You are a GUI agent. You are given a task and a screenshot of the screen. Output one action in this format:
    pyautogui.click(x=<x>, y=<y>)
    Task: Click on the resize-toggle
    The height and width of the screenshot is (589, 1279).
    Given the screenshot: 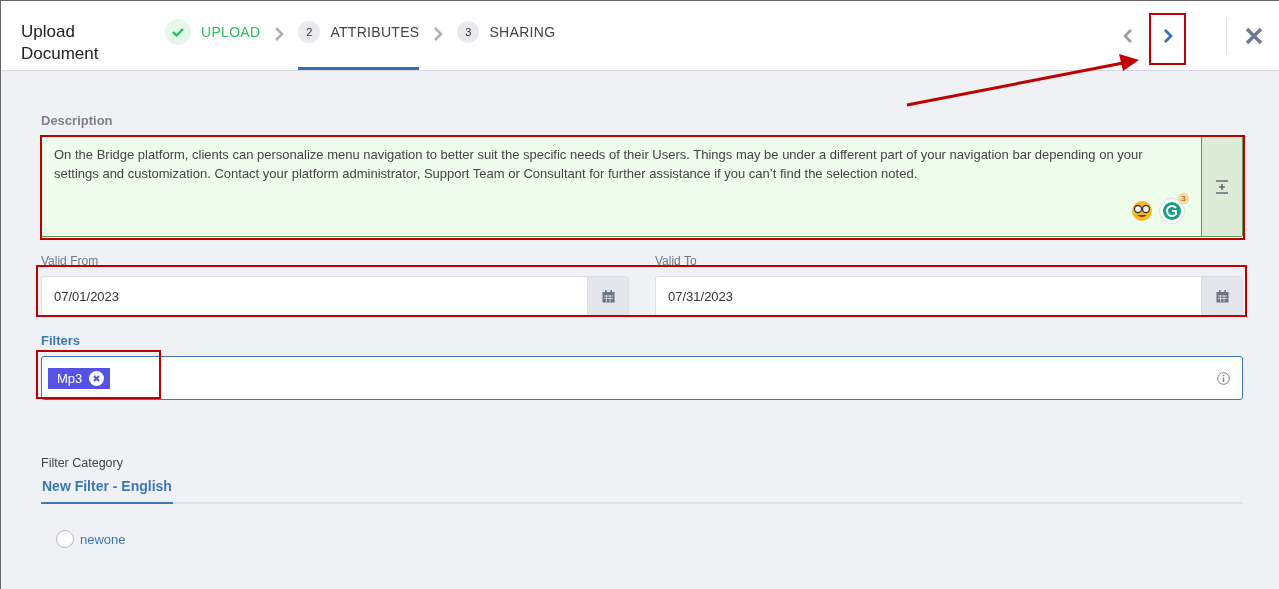 What is the action you would take?
    pyautogui.click(x=1221, y=186)
    